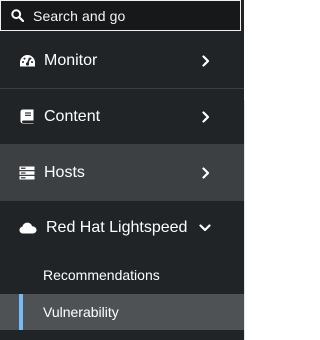  Describe the element at coordinates (64, 172) in the screenshot. I see `sidebar-item-label: Hosts` at that location.